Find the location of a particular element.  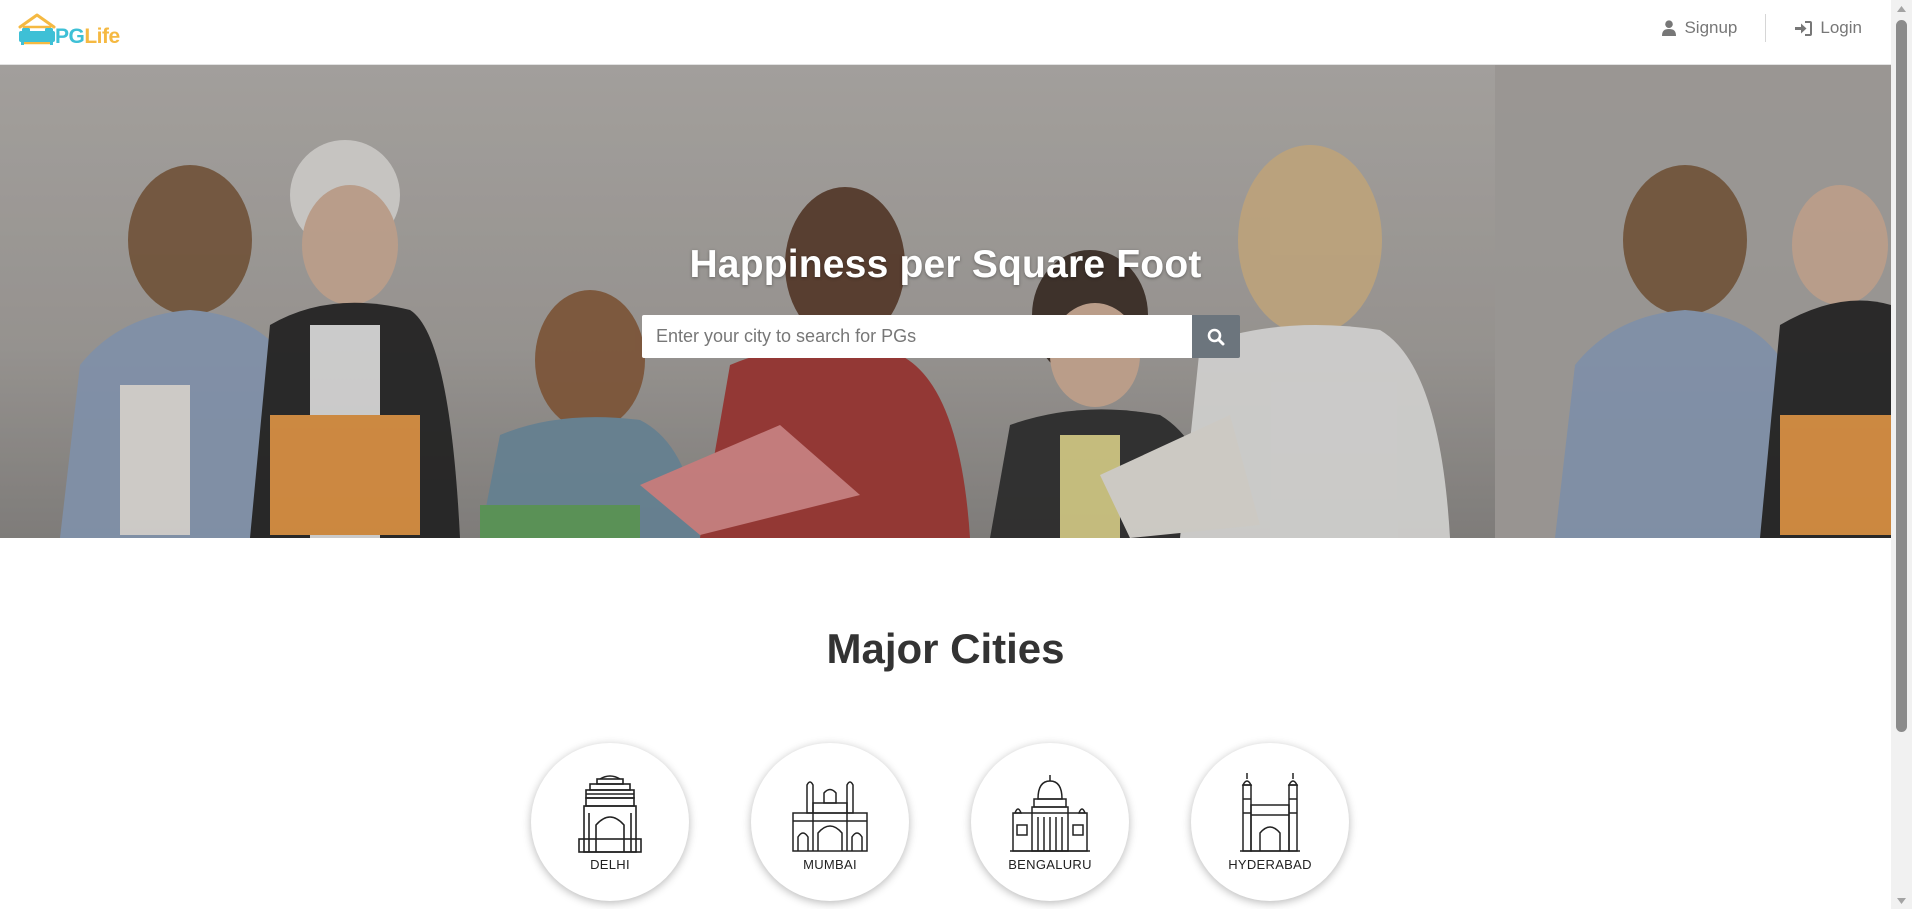

brand-logo: PGLife is located at coordinates (73, 32).